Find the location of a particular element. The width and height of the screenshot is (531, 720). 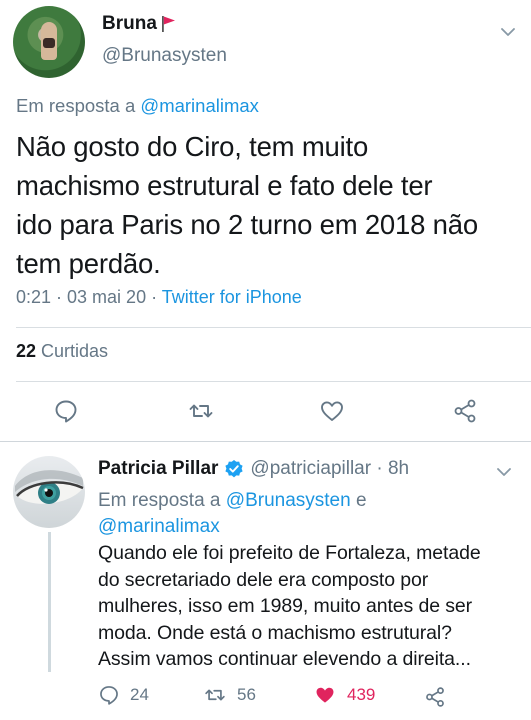

author-handle-time: @patriciapillar · 8h is located at coordinates (329, 469).